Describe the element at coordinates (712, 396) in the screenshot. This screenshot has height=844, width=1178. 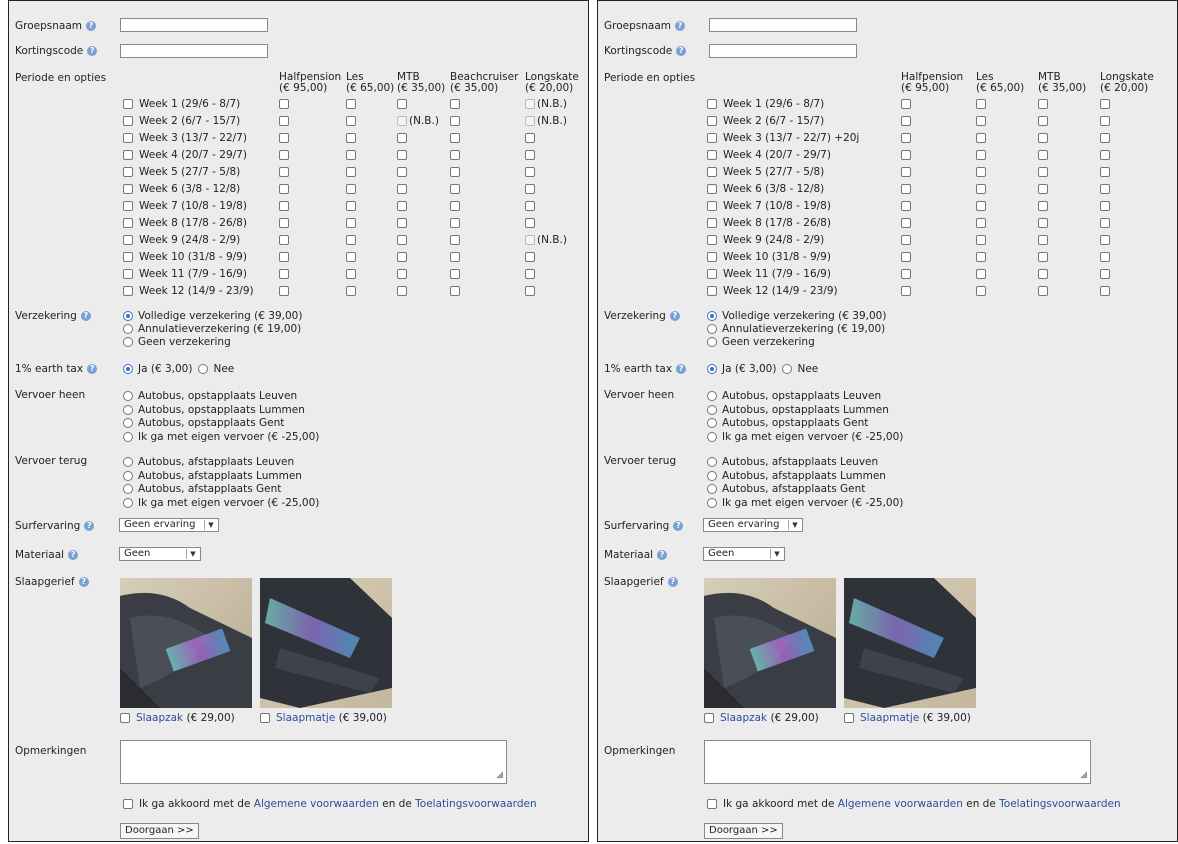
I see `transport-out-radio` at that location.